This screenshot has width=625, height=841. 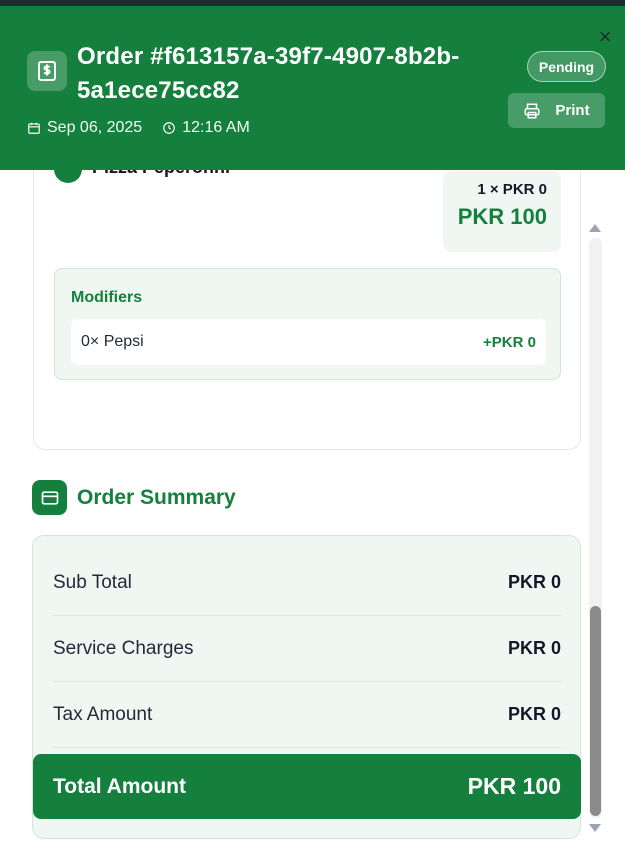 What do you see at coordinates (595, 828) in the screenshot?
I see `scroll-down-arrow-icon` at bounding box center [595, 828].